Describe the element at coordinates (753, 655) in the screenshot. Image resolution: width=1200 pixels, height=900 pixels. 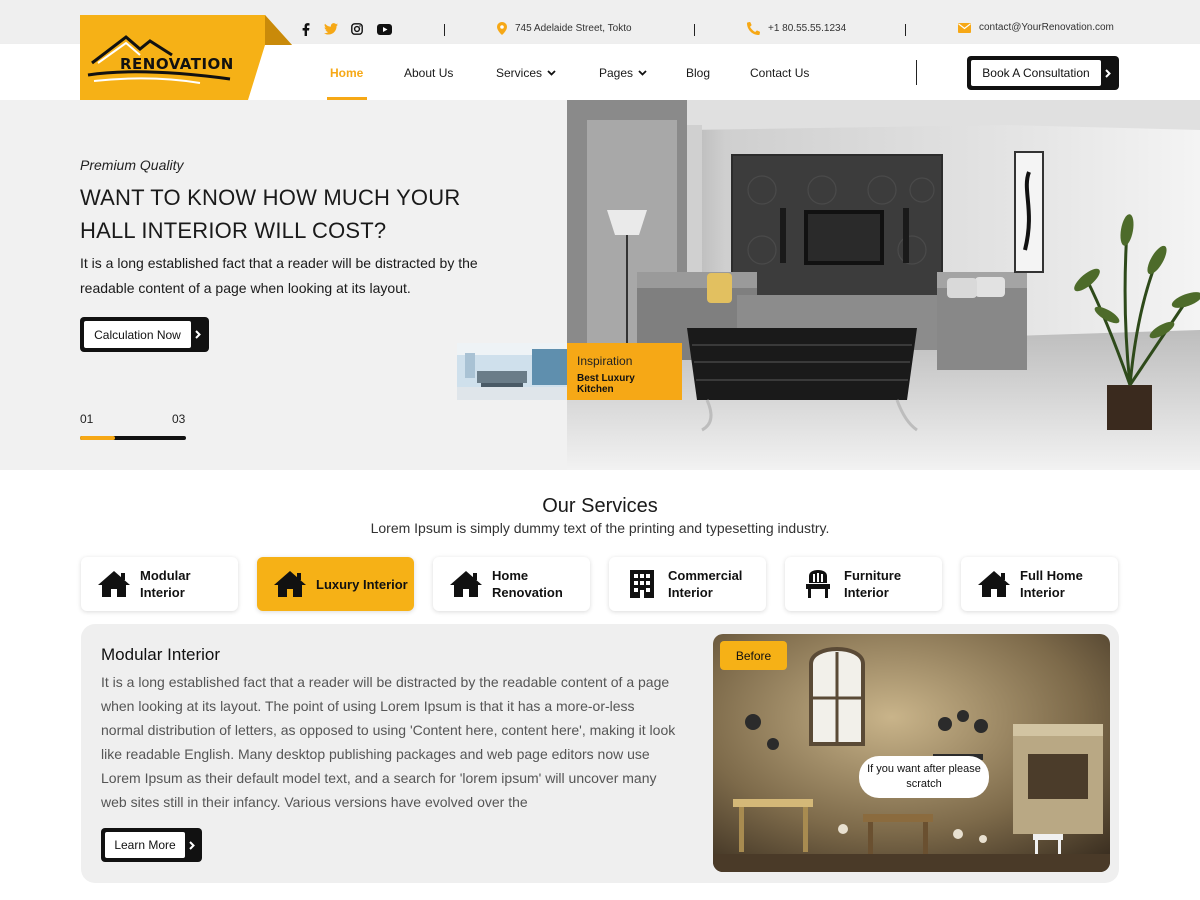
I see `before-badge: Before` at that location.